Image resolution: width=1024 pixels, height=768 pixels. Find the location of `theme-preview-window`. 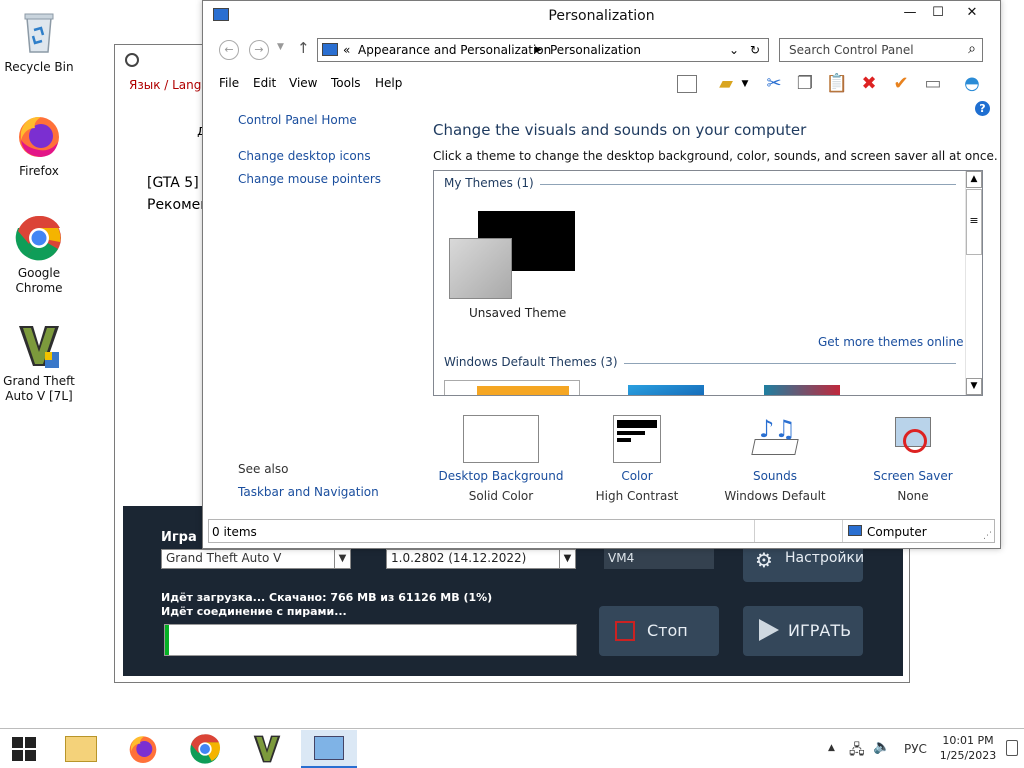

theme-preview-window is located at coordinates (480, 268).